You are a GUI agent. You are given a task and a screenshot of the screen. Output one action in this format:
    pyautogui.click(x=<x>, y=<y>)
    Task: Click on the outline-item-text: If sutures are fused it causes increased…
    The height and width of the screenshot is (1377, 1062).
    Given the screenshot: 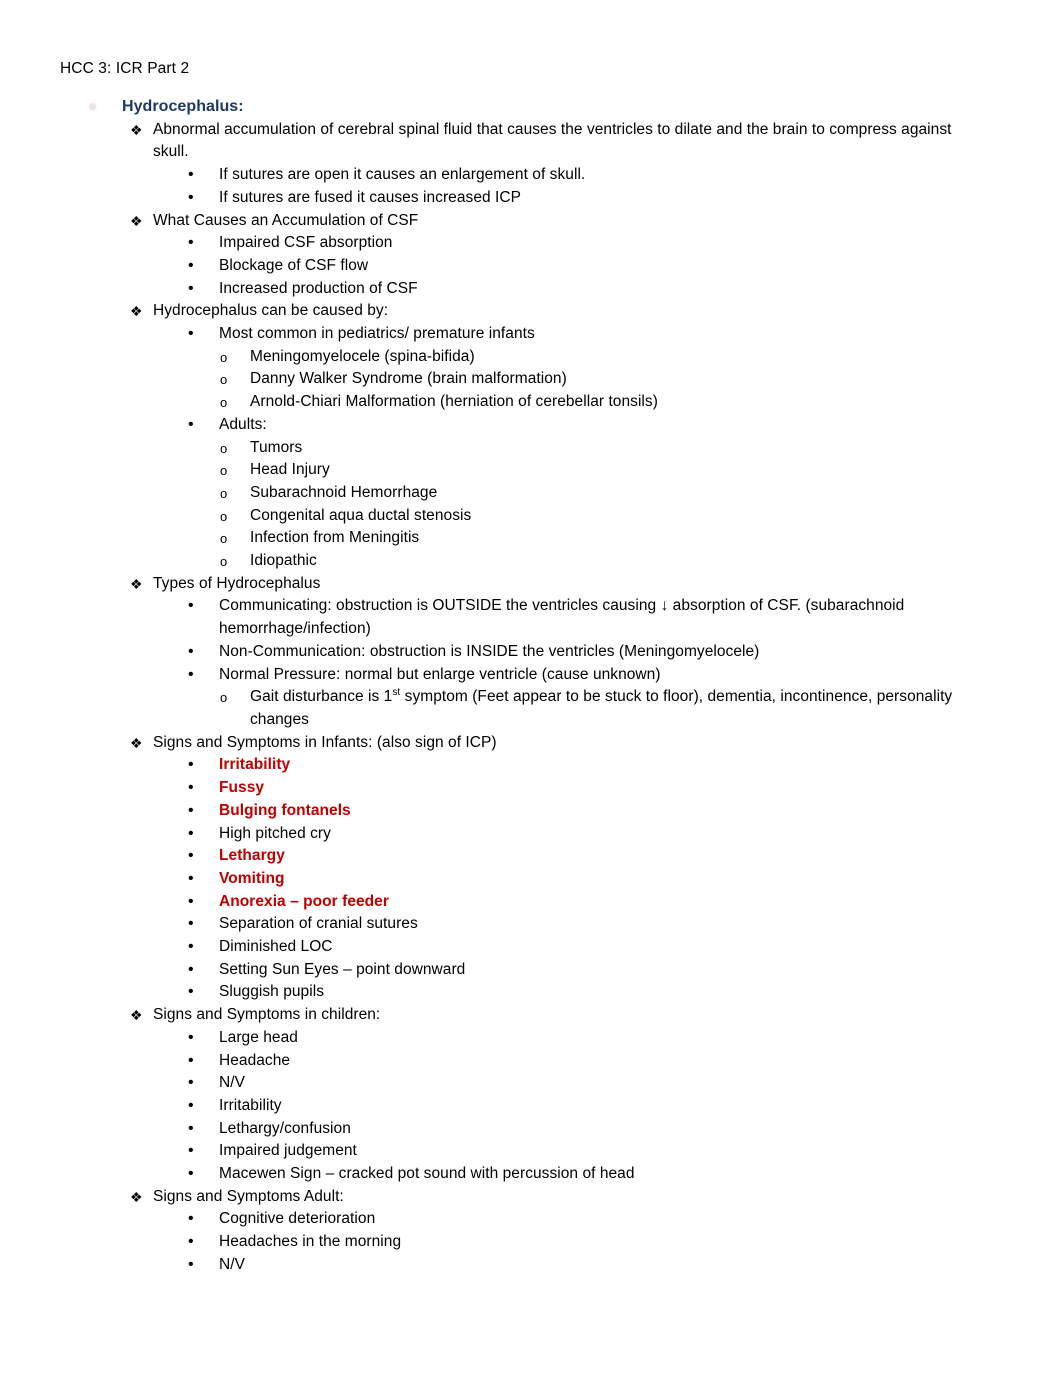 What is the action you would take?
    pyautogui.click(x=370, y=197)
    